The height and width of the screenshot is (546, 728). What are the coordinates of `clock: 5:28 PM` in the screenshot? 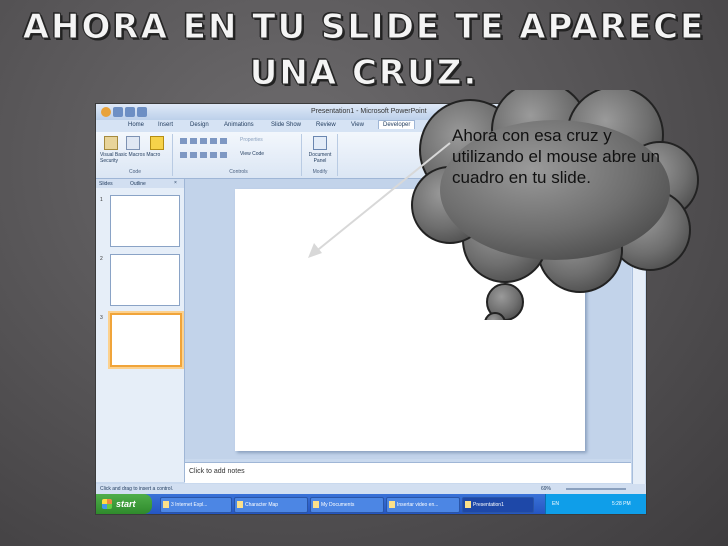 It's located at (621, 504).